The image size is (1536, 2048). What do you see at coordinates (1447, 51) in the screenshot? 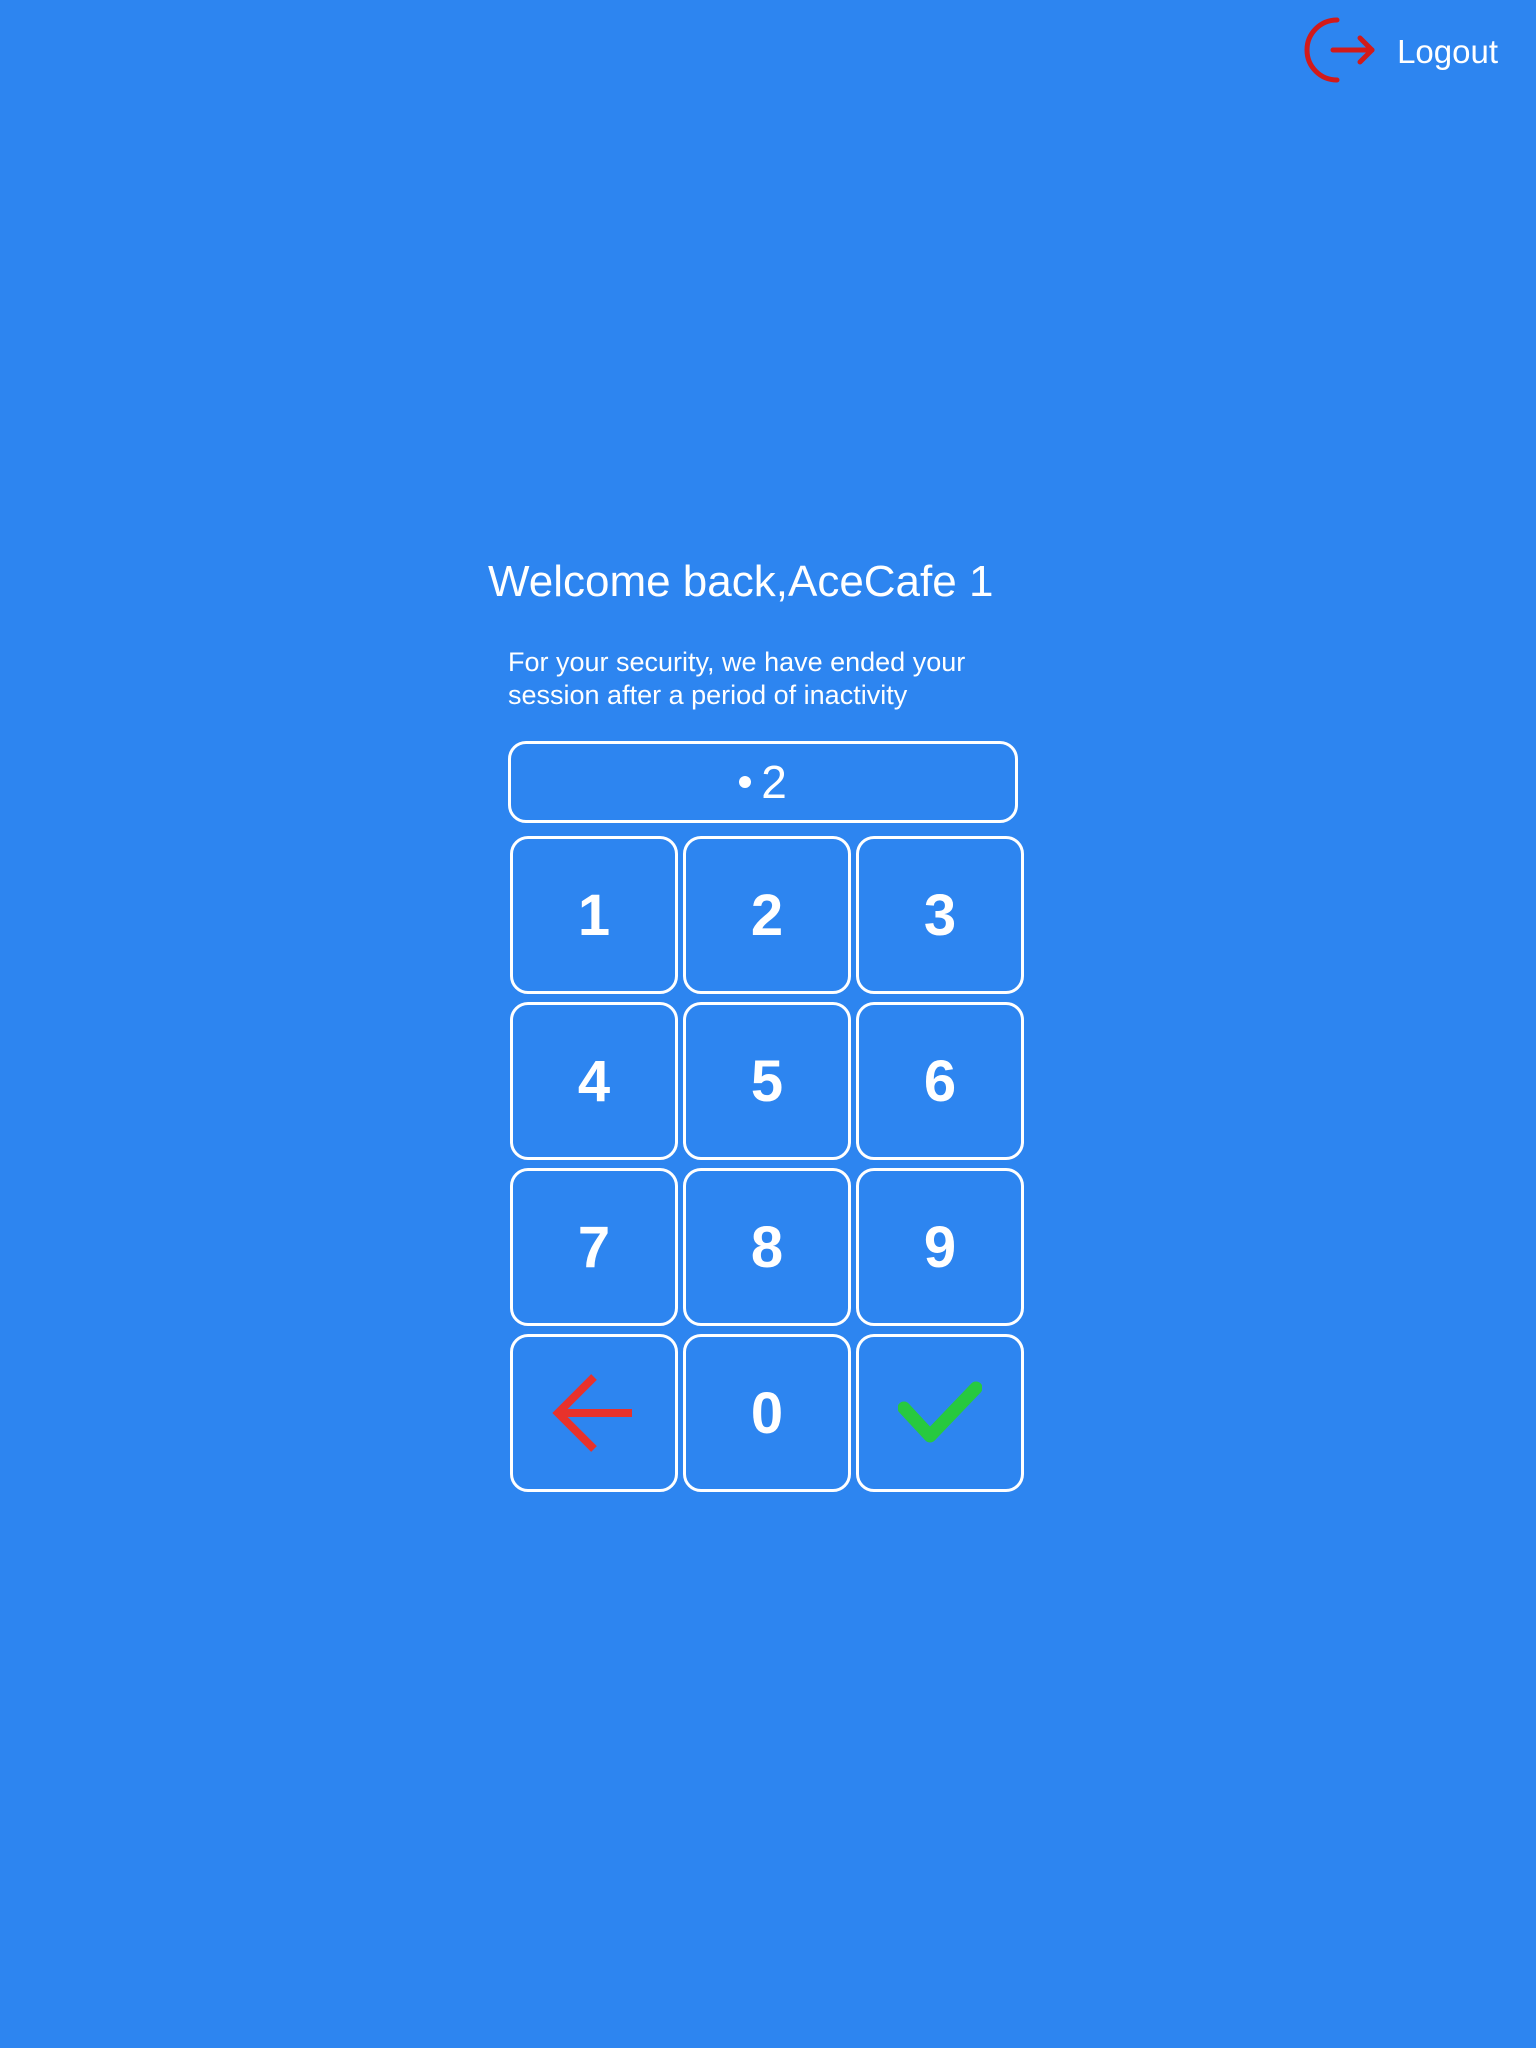
I see `logout-label: Logout` at bounding box center [1447, 51].